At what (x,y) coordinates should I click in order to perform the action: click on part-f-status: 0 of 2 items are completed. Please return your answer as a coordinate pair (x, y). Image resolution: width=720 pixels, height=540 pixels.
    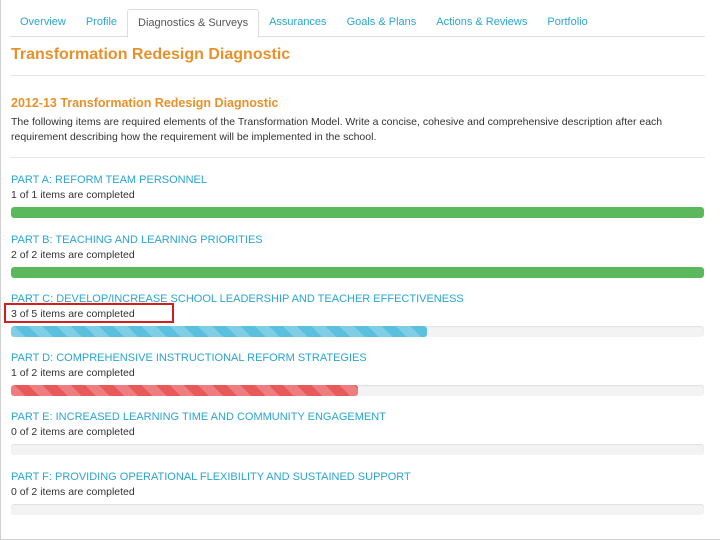
    Looking at the image, I should click on (73, 492).